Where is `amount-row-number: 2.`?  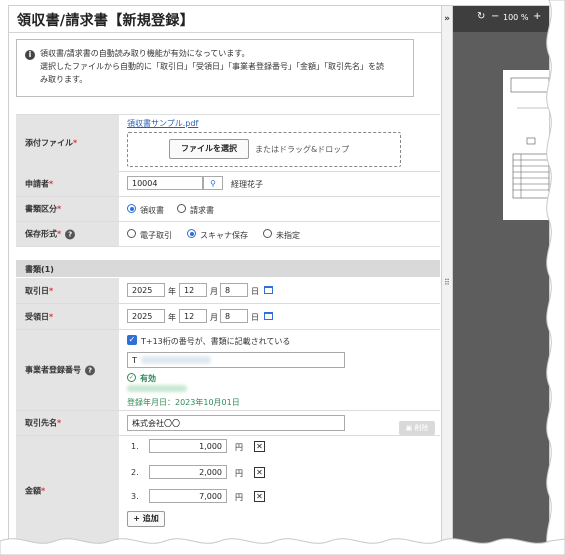 amount-row-number: 2. is located at coordinates (135, 472).